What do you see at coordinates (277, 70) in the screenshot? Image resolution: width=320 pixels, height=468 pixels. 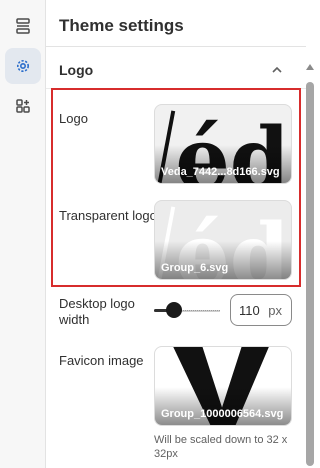 I see `chevron-up-icon` at bounding box center [277, 70].